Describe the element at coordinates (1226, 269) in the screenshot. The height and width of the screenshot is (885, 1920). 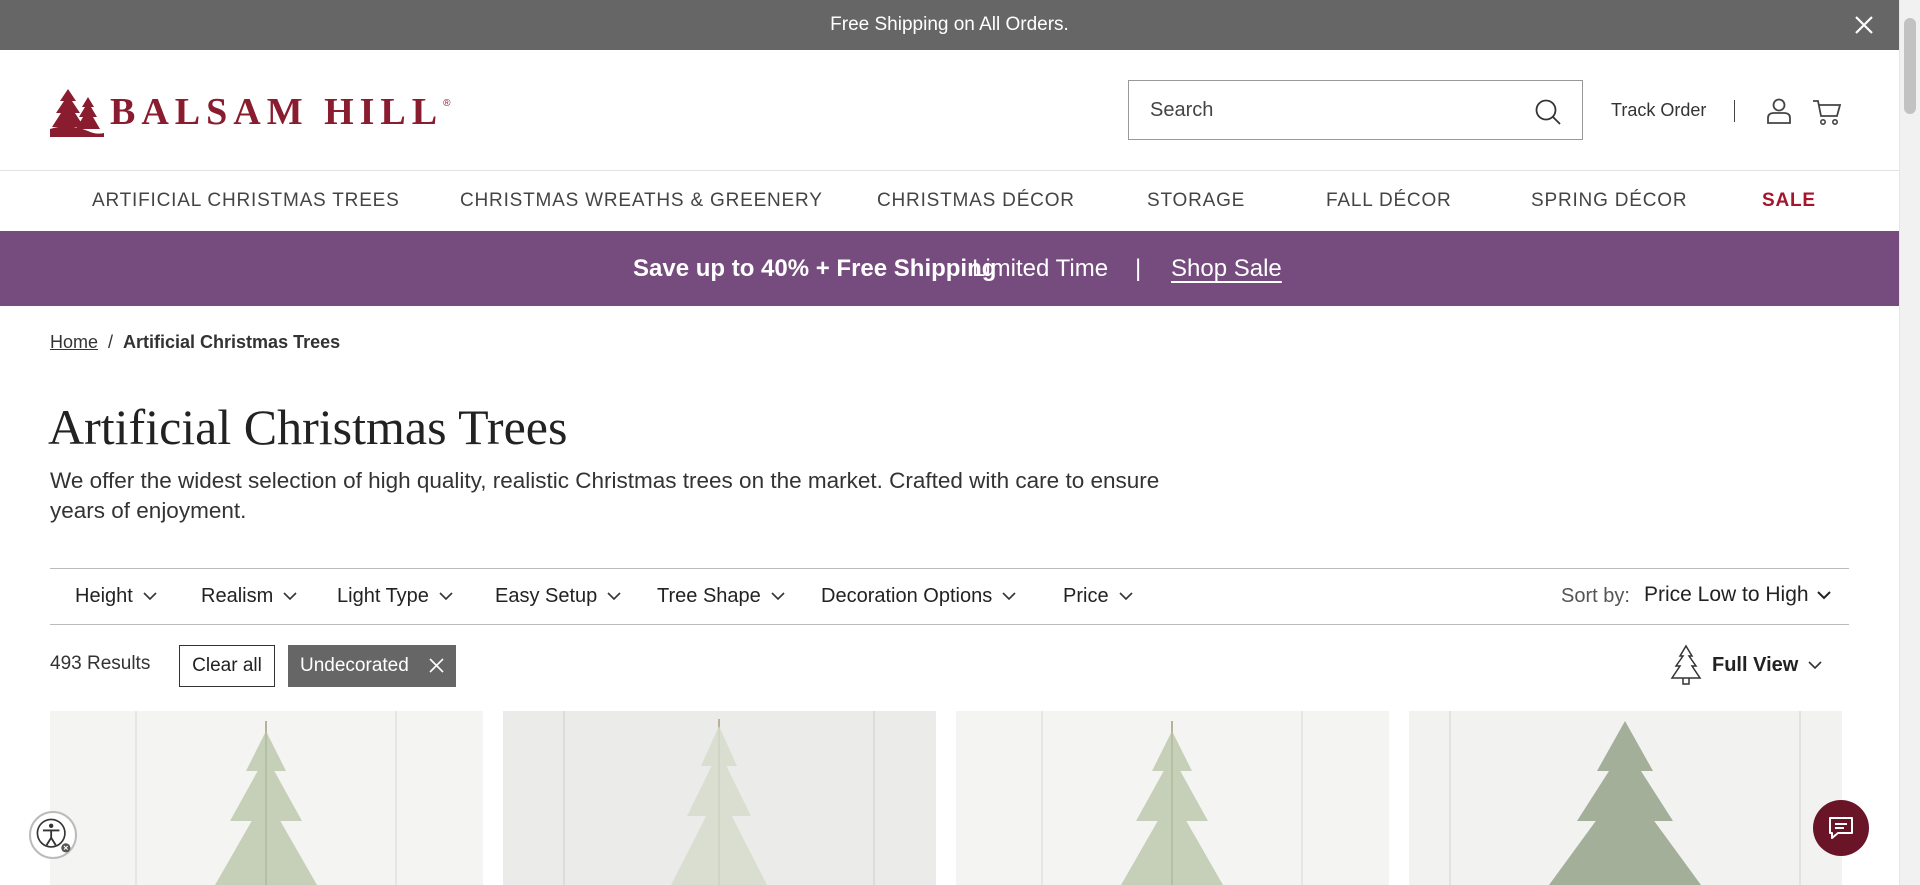
I see `shop-sale-link: Shop Sale` at that location.